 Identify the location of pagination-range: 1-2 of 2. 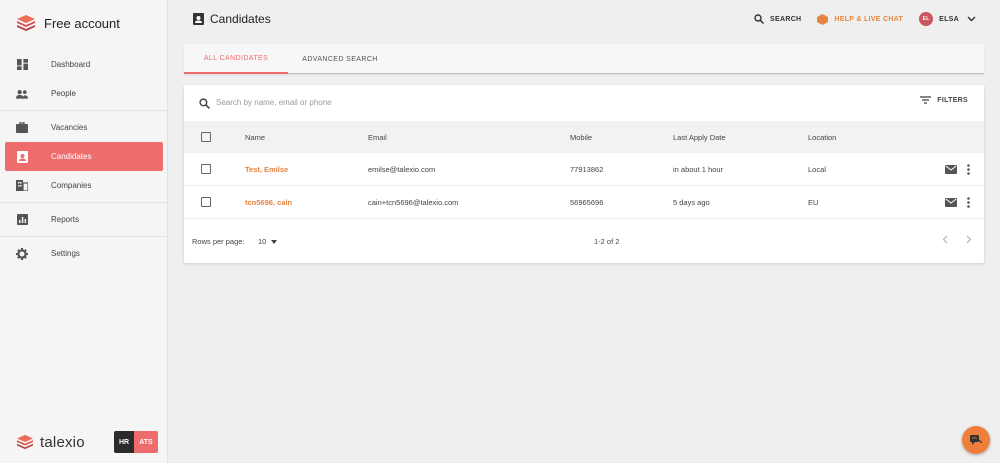
(607, 241).